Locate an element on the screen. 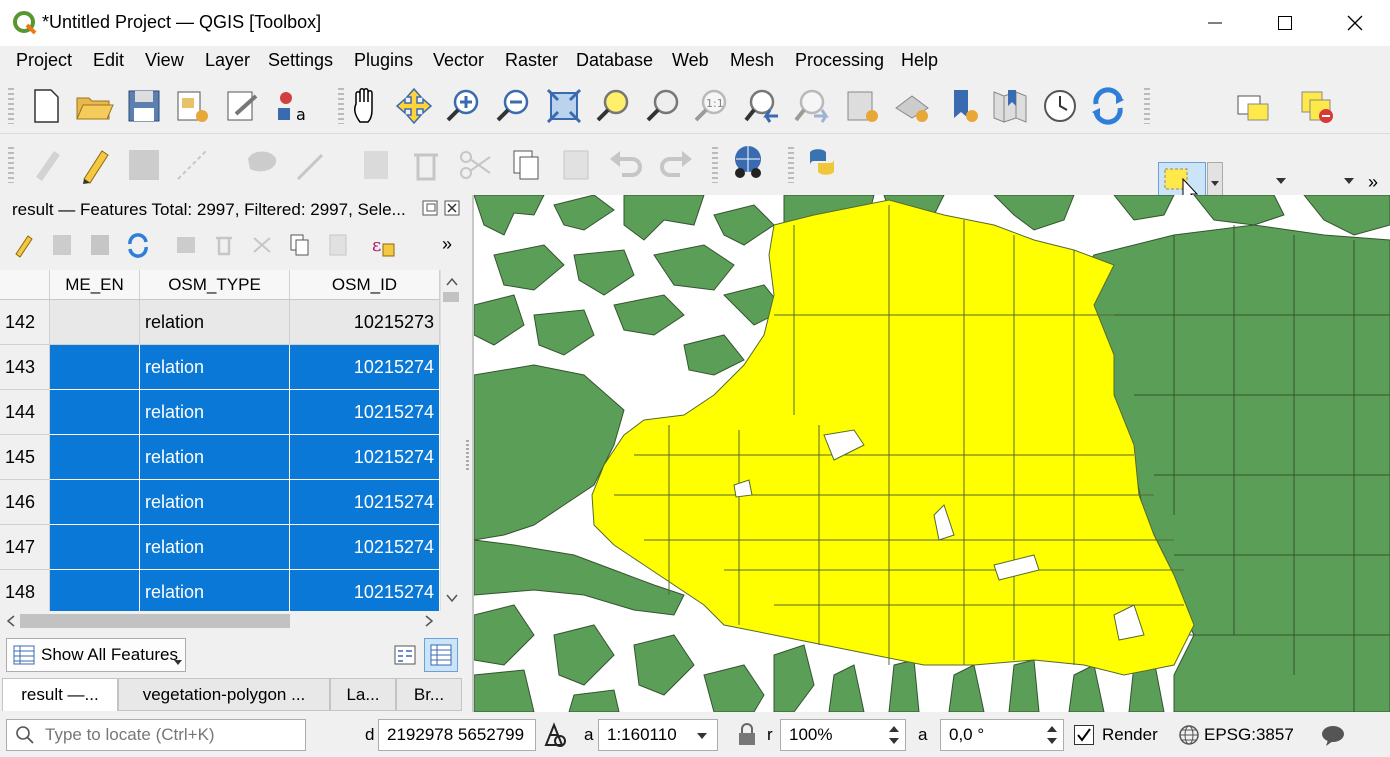  row-number: 143 is located at coordinates (25, 367).